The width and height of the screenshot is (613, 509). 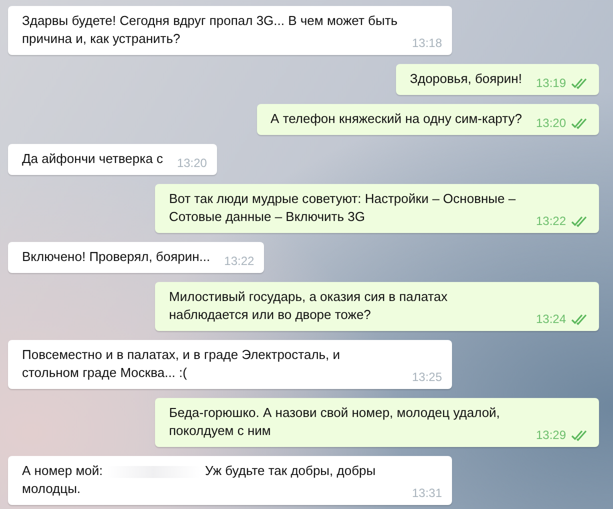 What do you see at coordinates (335, 422) in the screenshot?
I see `message-text: Беда-горюшко. А назови свой номер, молодец удалой, поколдуем с ним` at bounding box center [335, 422].